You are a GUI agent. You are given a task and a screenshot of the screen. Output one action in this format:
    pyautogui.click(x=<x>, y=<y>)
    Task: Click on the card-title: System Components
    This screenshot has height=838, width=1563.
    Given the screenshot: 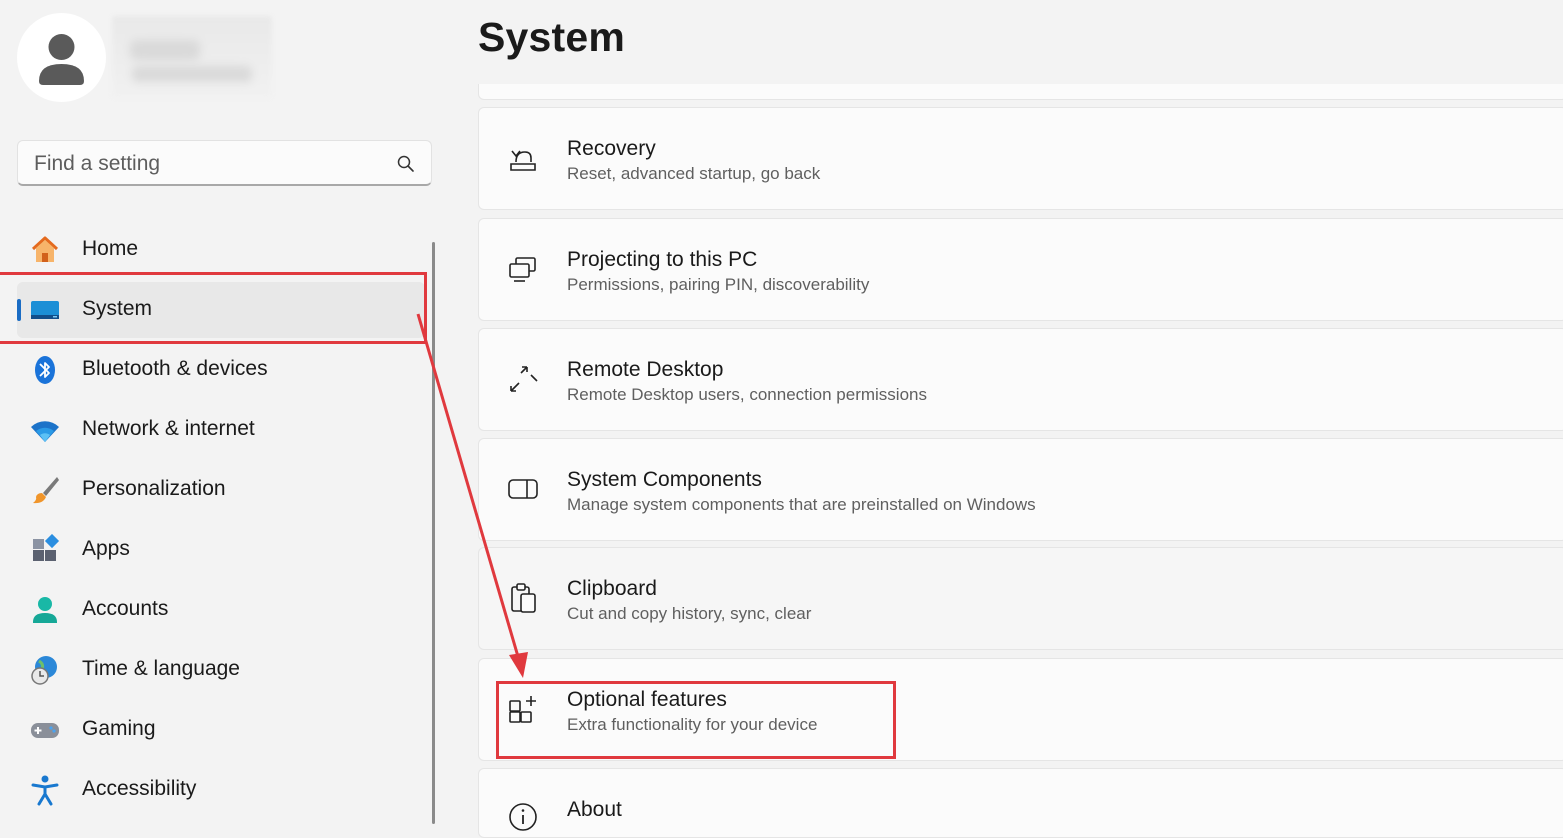 What is the action you would take?
    pyautogui.click(x=664, y=479)
    